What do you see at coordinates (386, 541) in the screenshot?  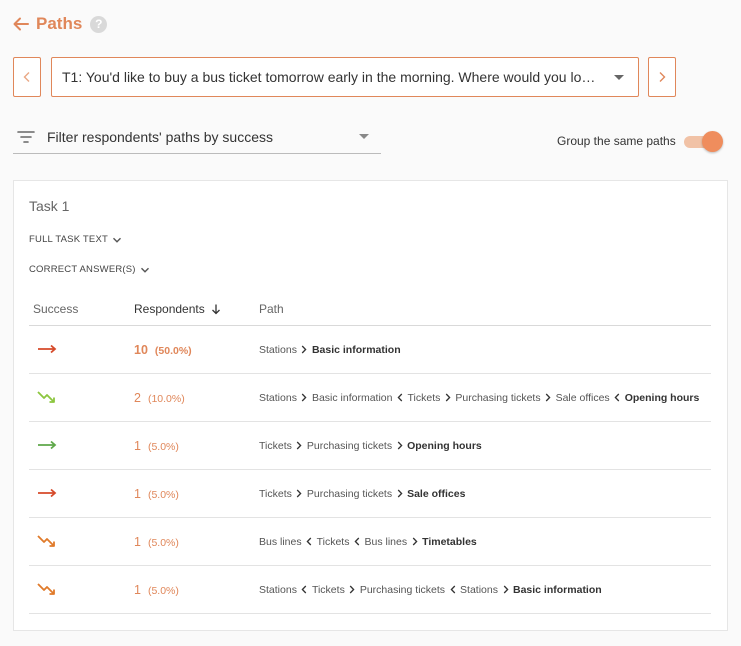 I see `path-step: Bus lines` at bounding box center [386, 541].